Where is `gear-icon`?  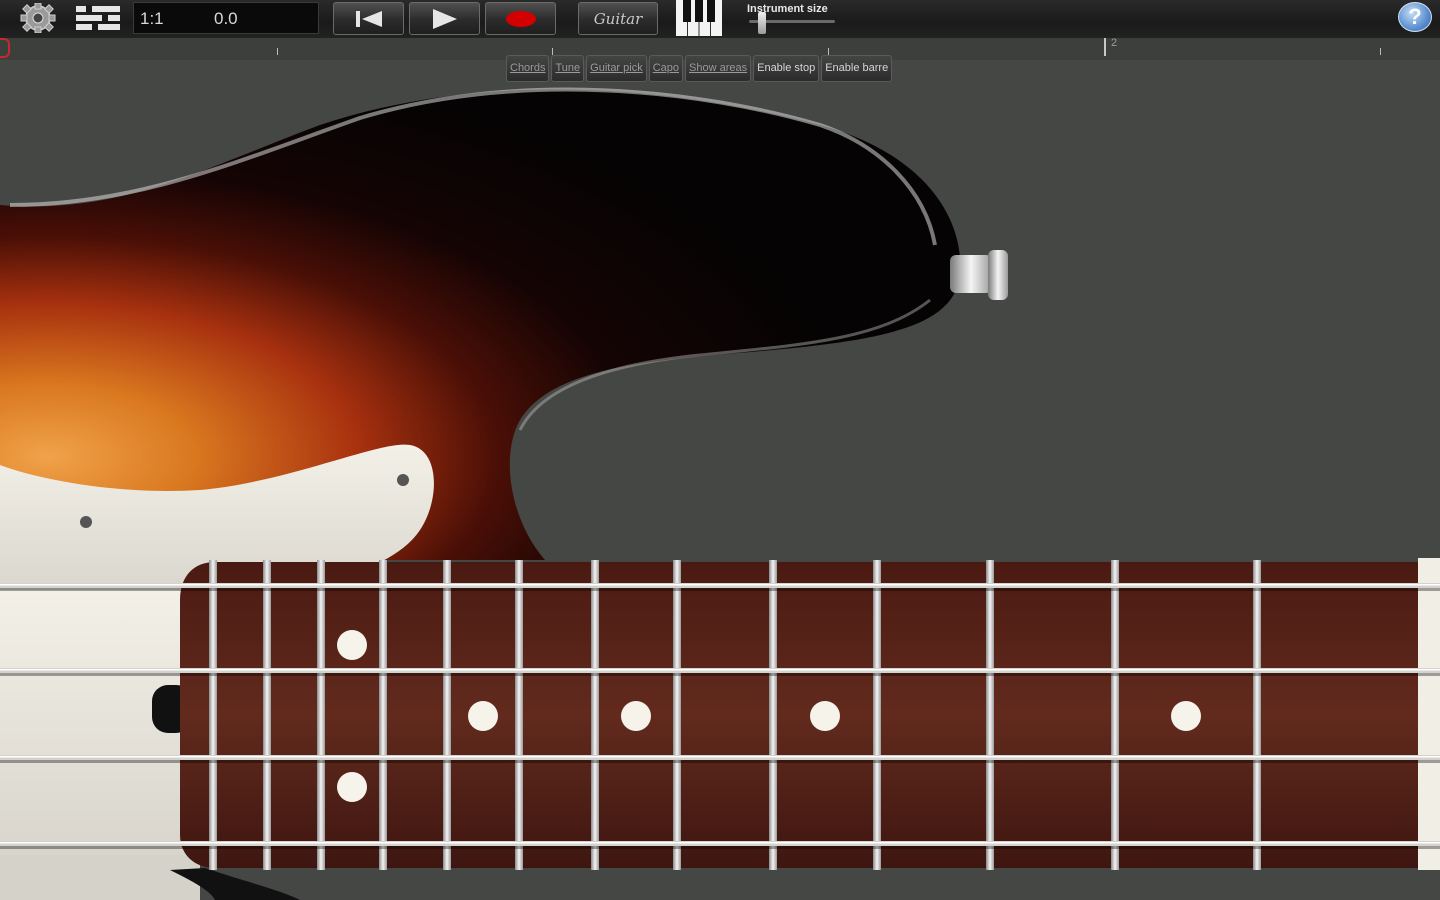
gear-icon is located at coordinates (38, 18).